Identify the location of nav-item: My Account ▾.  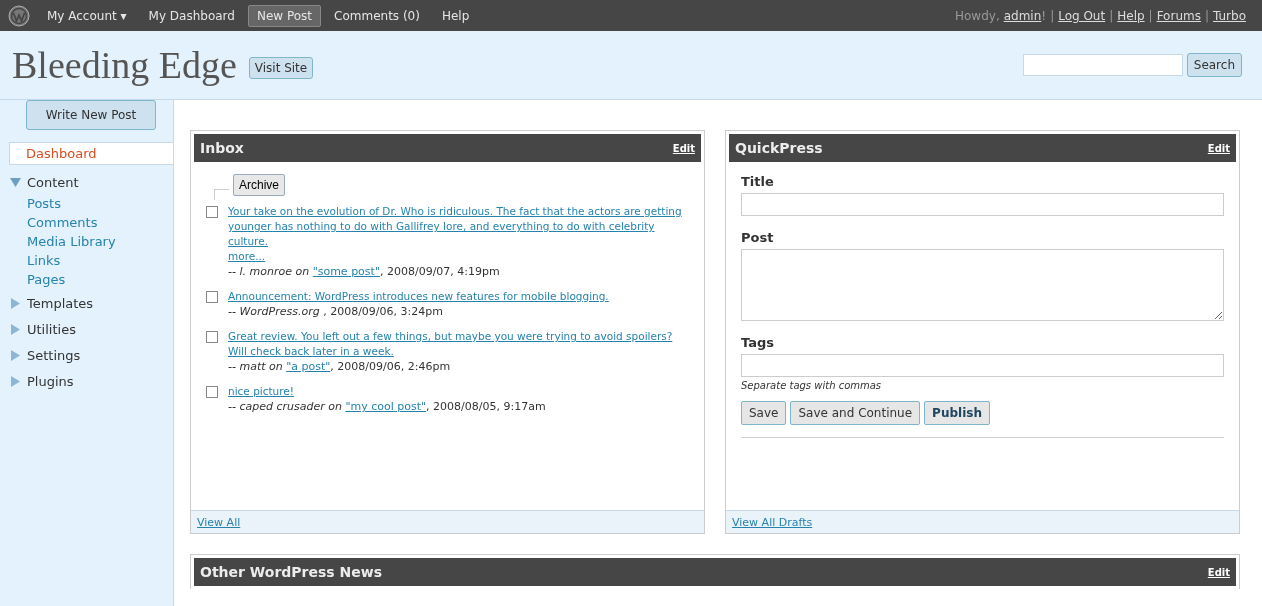
(87, 15).